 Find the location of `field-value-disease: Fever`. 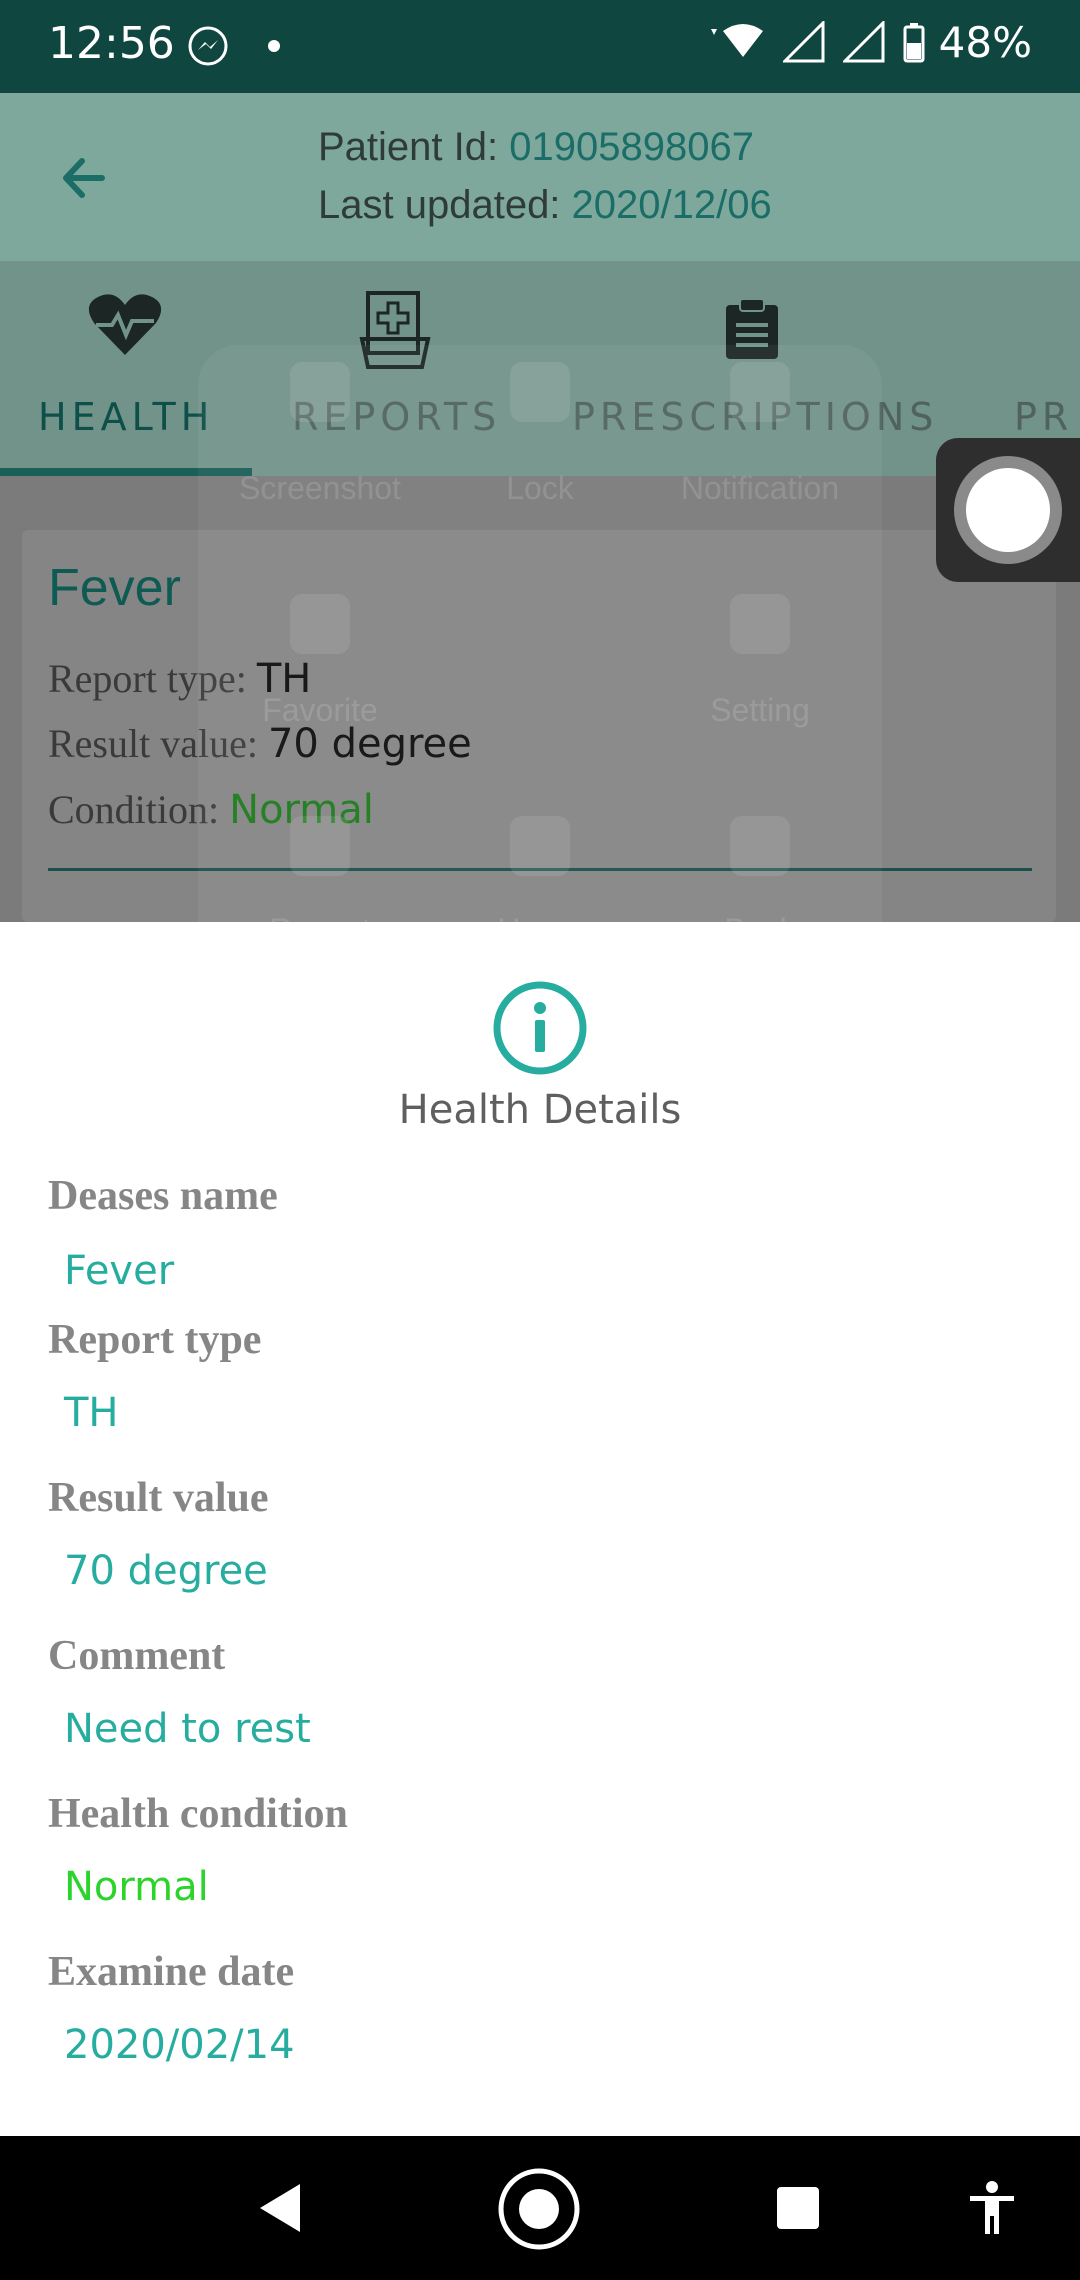

field-value-disease: Fever is located at coordinates (119, 1271).